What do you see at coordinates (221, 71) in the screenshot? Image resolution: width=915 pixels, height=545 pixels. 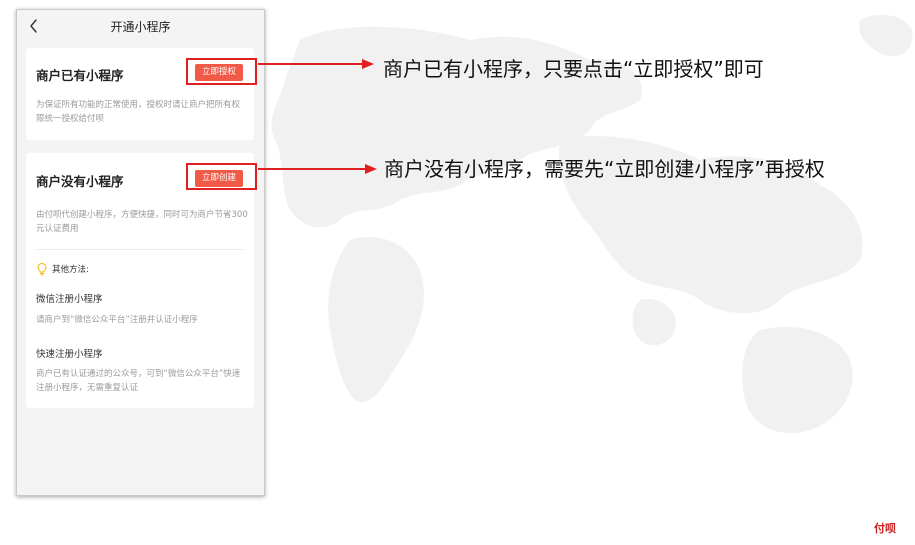 I see `authorize-button-highlight` at bounding box center [221, 71].